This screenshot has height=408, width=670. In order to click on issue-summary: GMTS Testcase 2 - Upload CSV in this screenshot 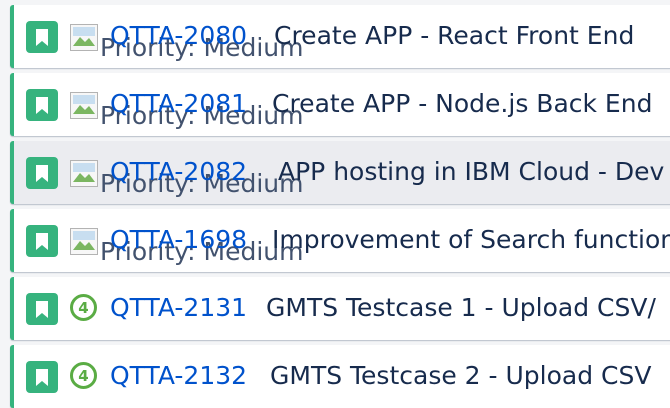, I will do `click(461, 375)`.